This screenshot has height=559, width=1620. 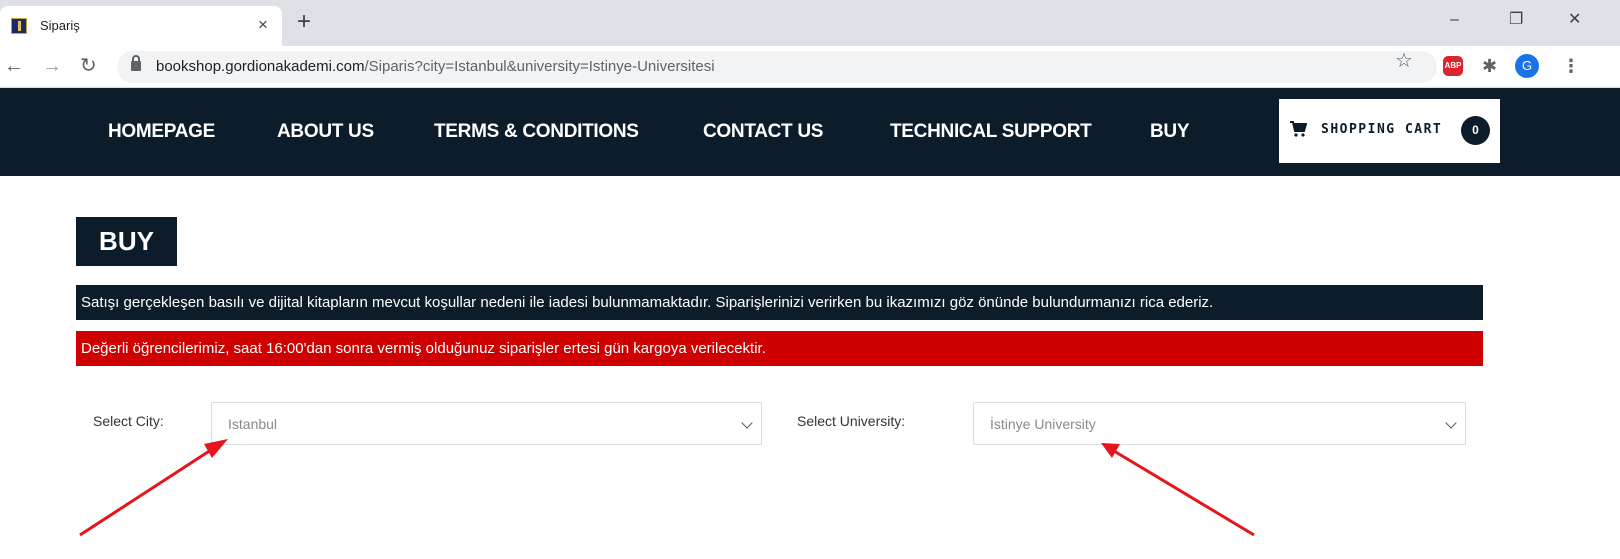 What do you see at coordinates (1404, 61) in the screenshot?
I see `bookmark-star-icon: ☆` at bounding box center [1404, 61].